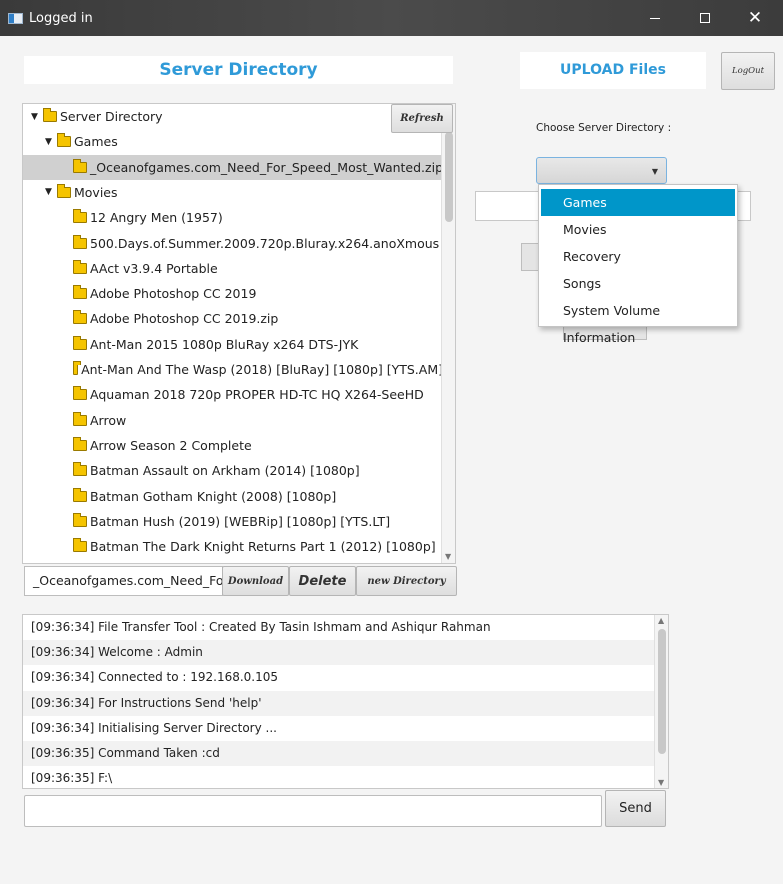  I want to click on tree-item-label: Movies, so click(96, 192).